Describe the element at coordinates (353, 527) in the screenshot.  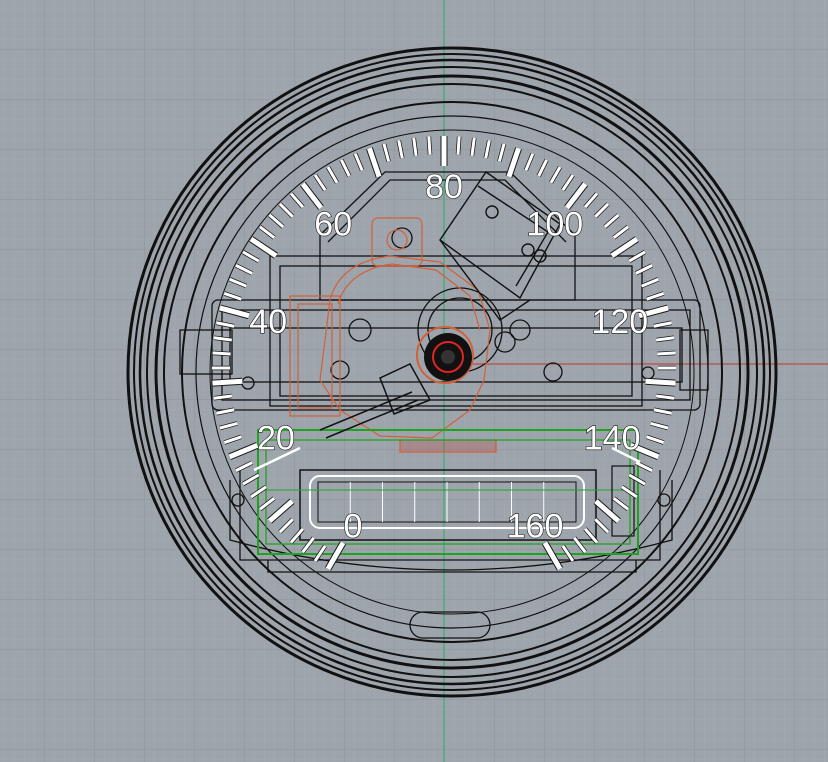
I see `speed-label-0: 0` at that location.